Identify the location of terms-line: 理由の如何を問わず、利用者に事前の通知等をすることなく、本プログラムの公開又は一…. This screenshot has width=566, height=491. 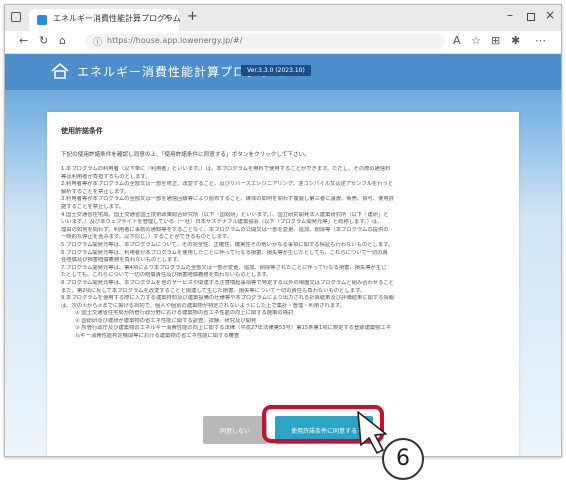
(225, 229).